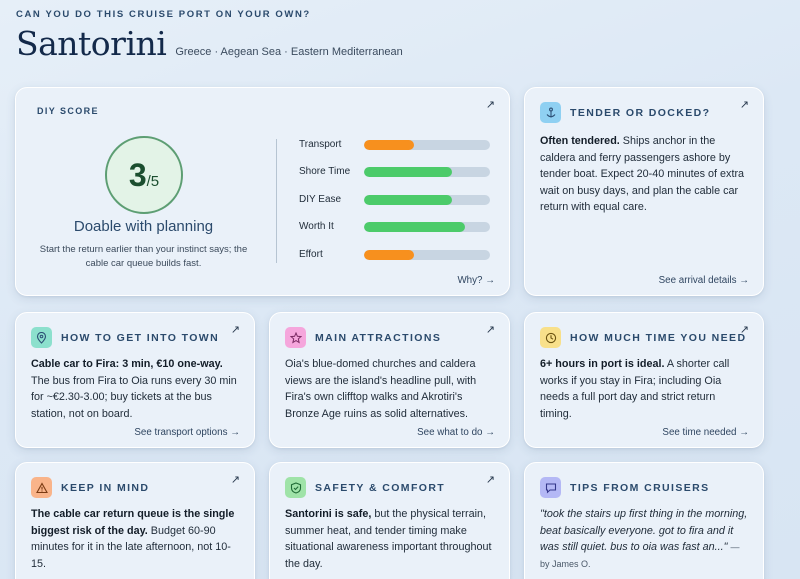 The image size is (800, 579). Describe the element at coordinates (311, 254) in the screenshot. I see `metric-label-effort: Effort` at that location.